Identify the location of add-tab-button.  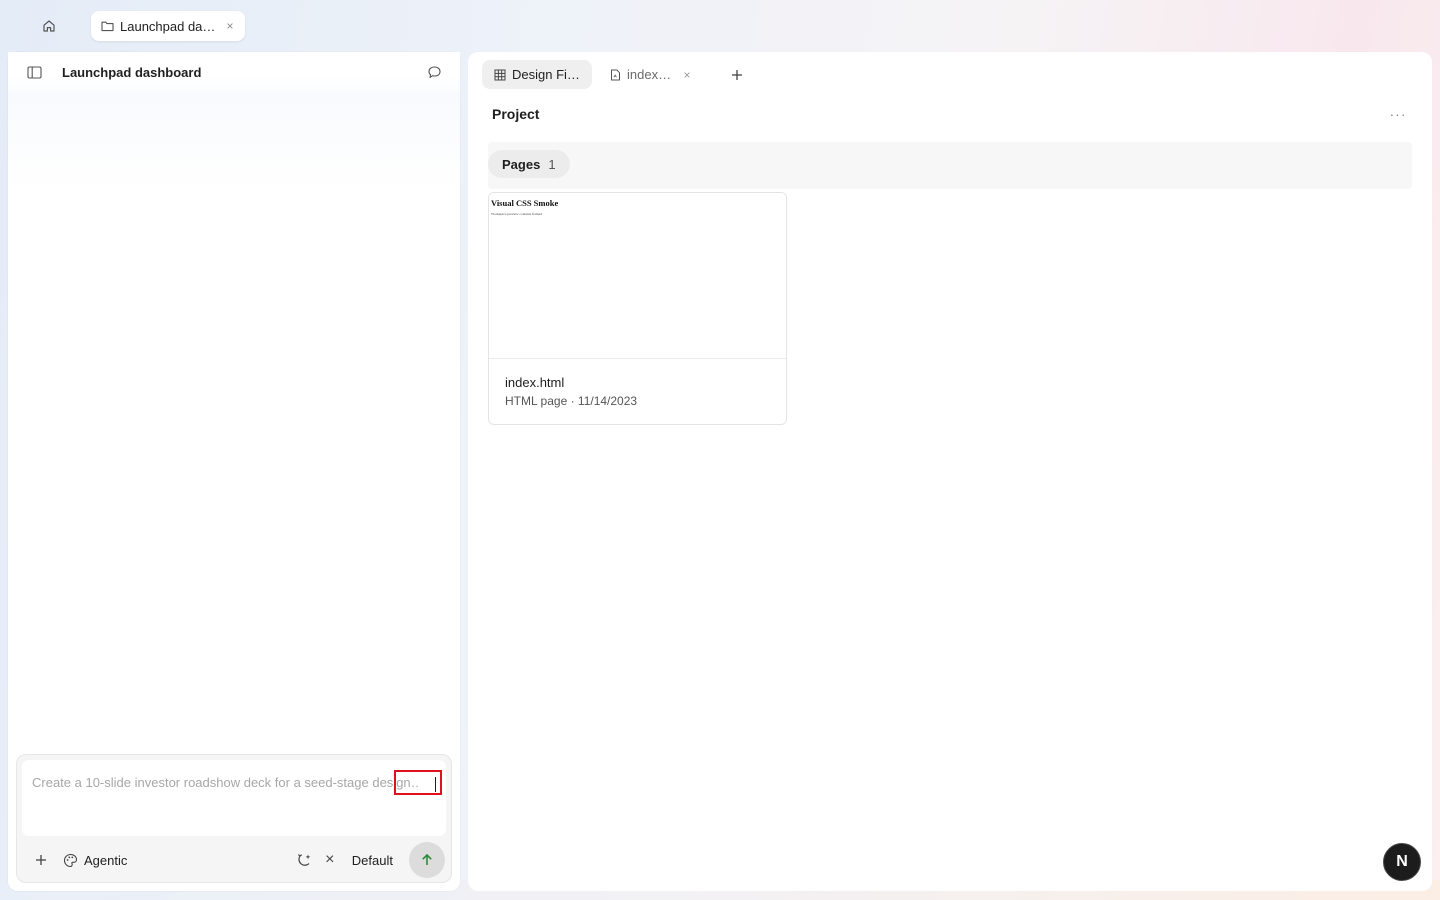
(737, 75).